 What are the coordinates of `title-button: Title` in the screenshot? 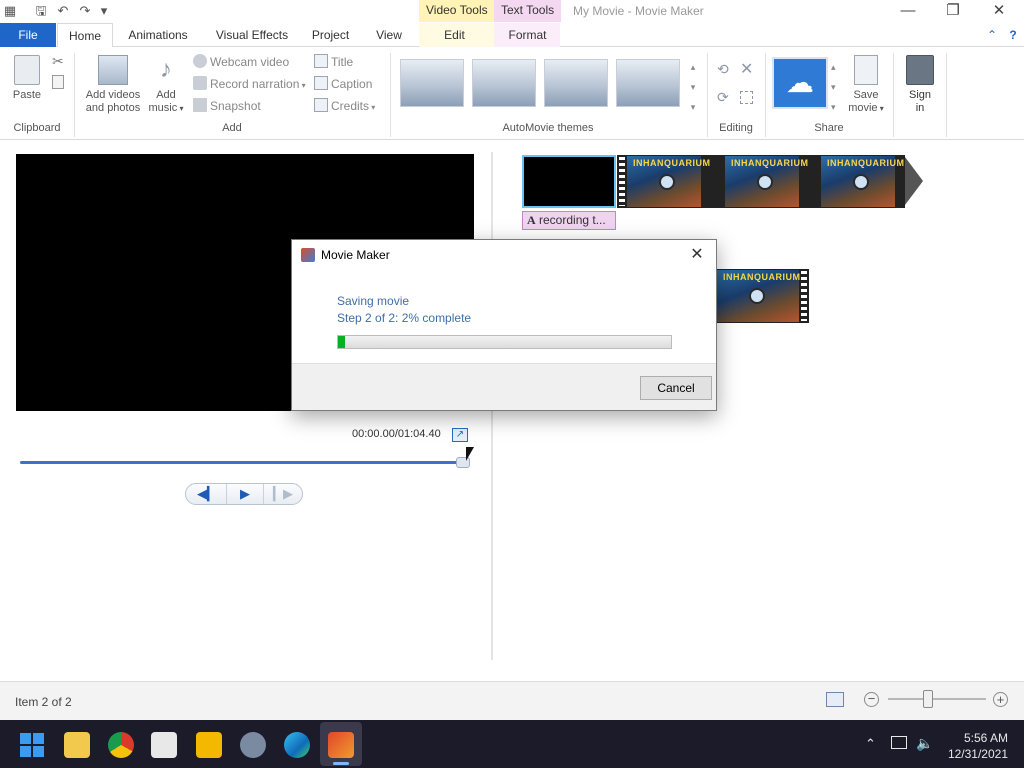 It's located at (333, 62).